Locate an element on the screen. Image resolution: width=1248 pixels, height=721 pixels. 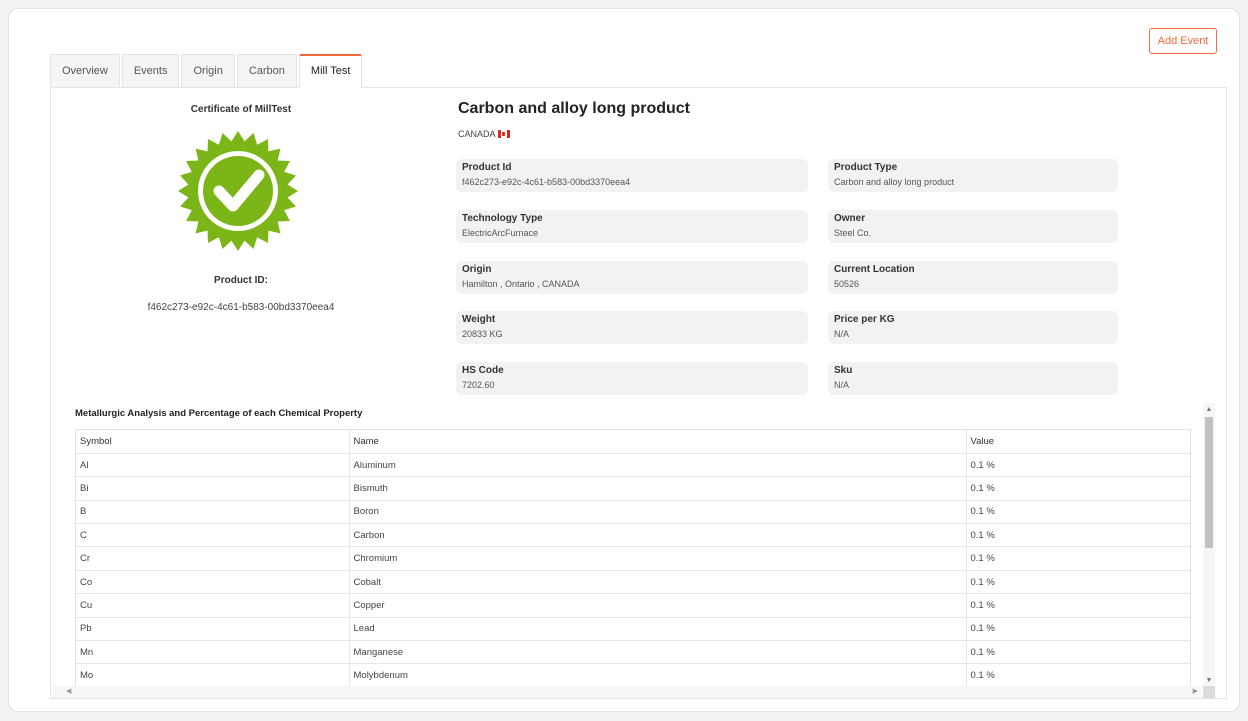
cell-symbol: Mo is located at coordinates (212, 674).